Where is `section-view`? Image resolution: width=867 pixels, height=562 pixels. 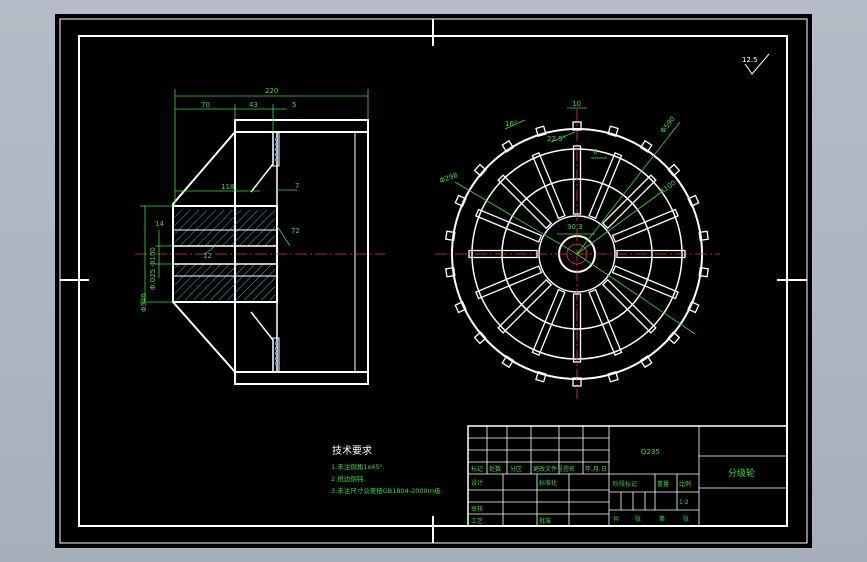 section-view is located at coordinates (260, 252).